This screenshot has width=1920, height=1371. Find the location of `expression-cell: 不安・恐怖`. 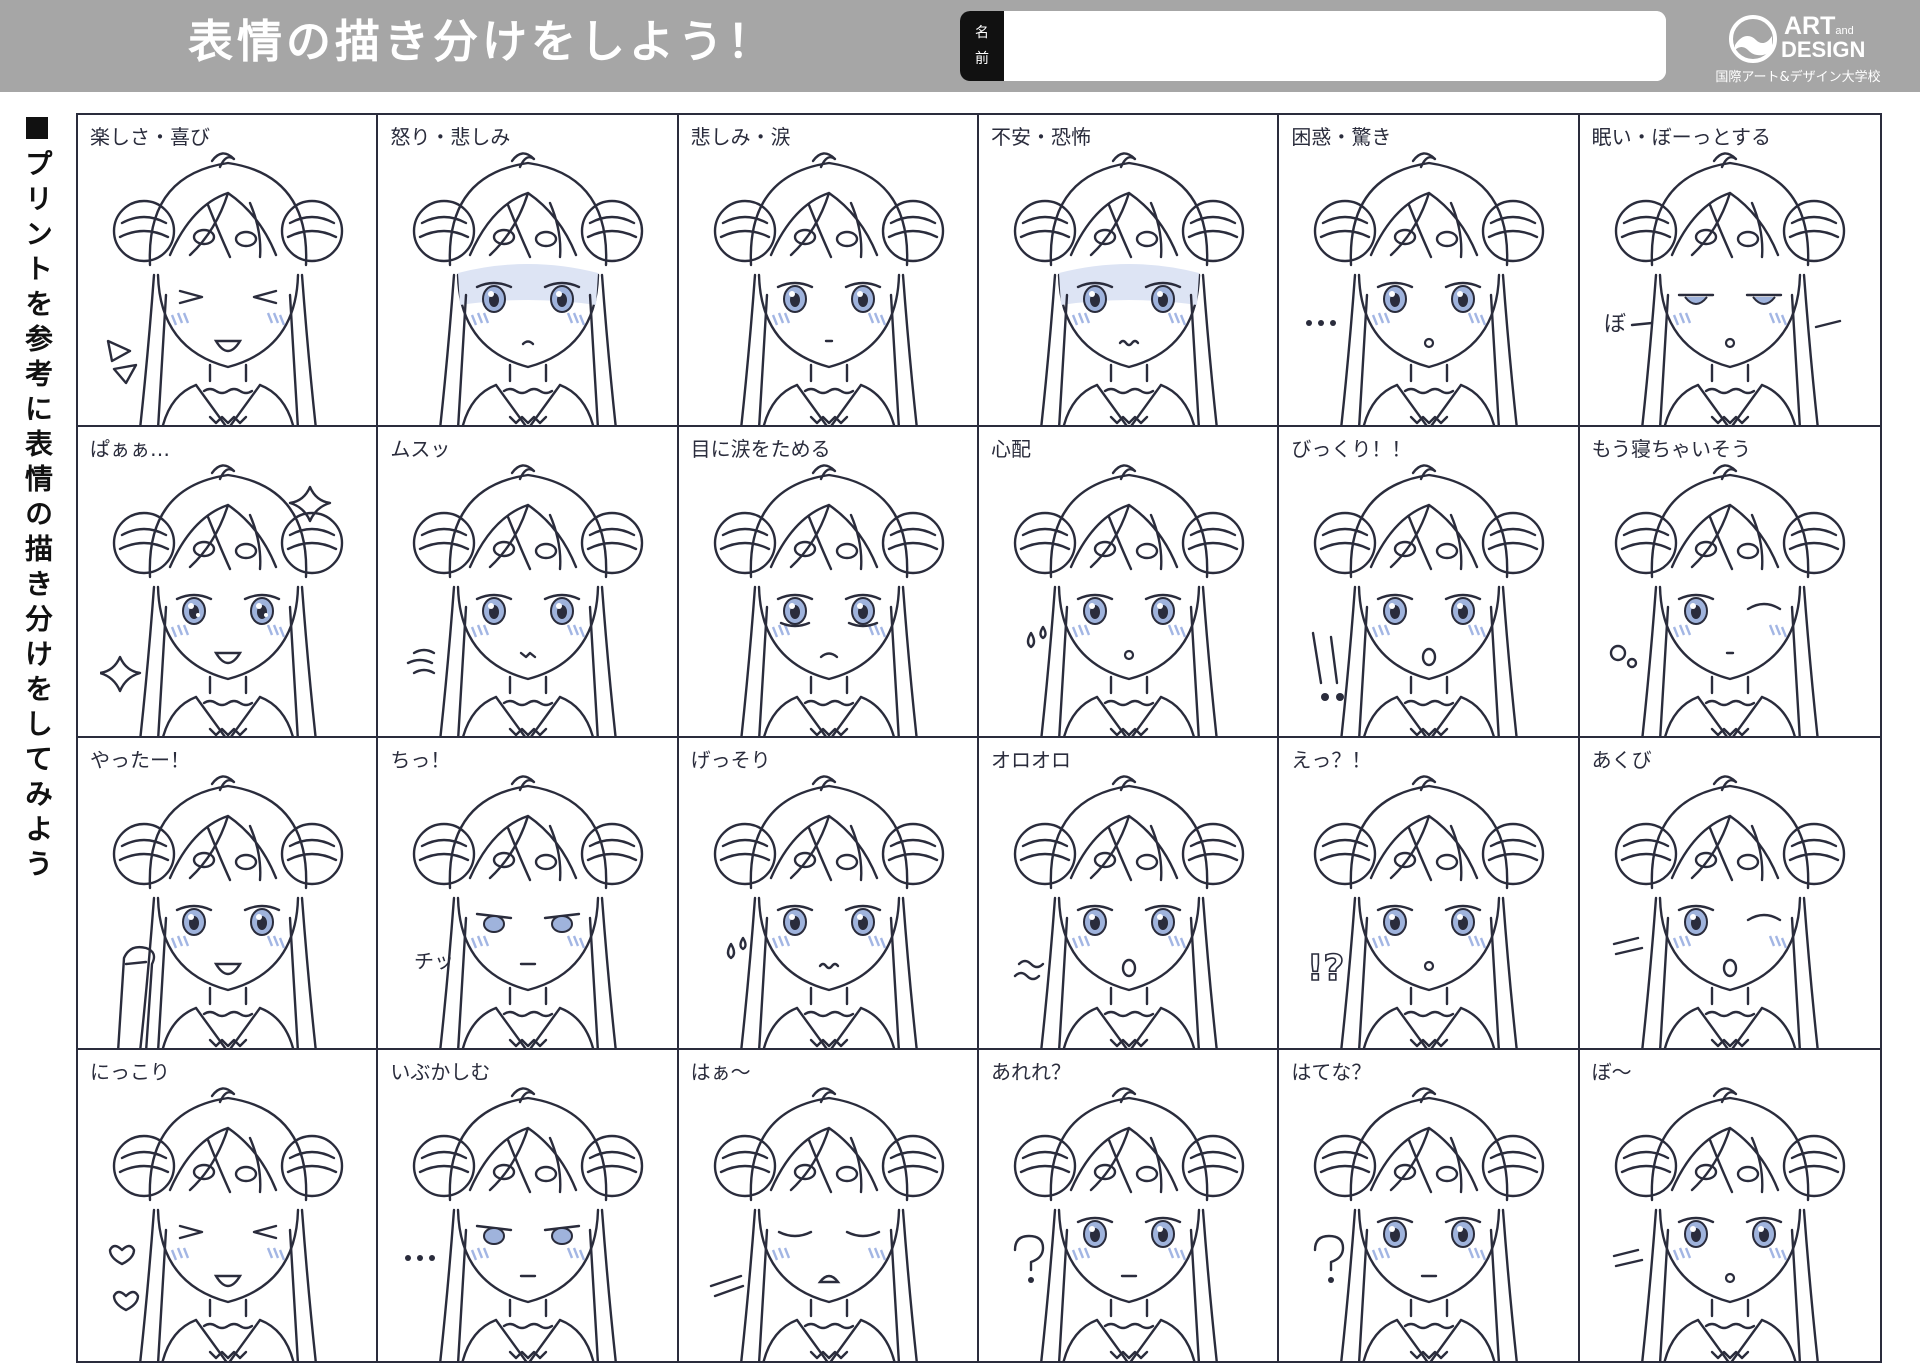

expression-cell: 不安・恐怖 is located at coordinates (1129, 271).